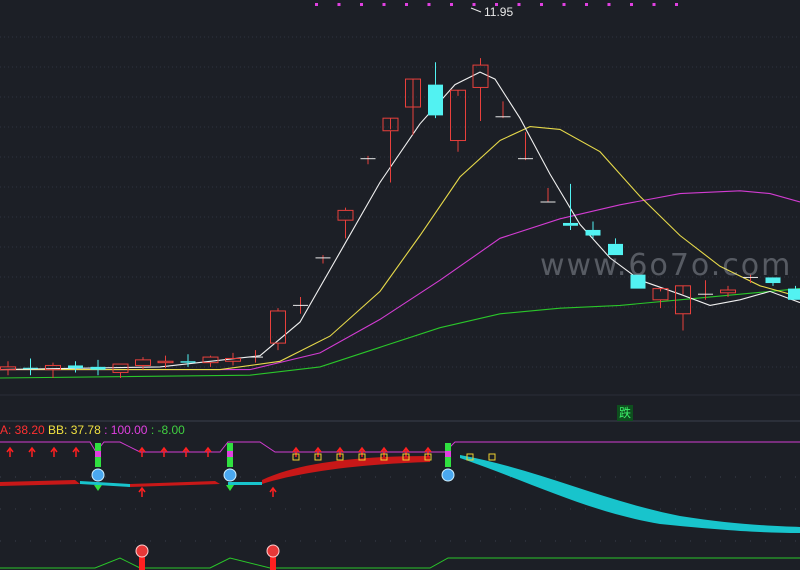 The height and width of the screenshot is (570, 800). I want to click on pillar-signal, so click(448, 462).